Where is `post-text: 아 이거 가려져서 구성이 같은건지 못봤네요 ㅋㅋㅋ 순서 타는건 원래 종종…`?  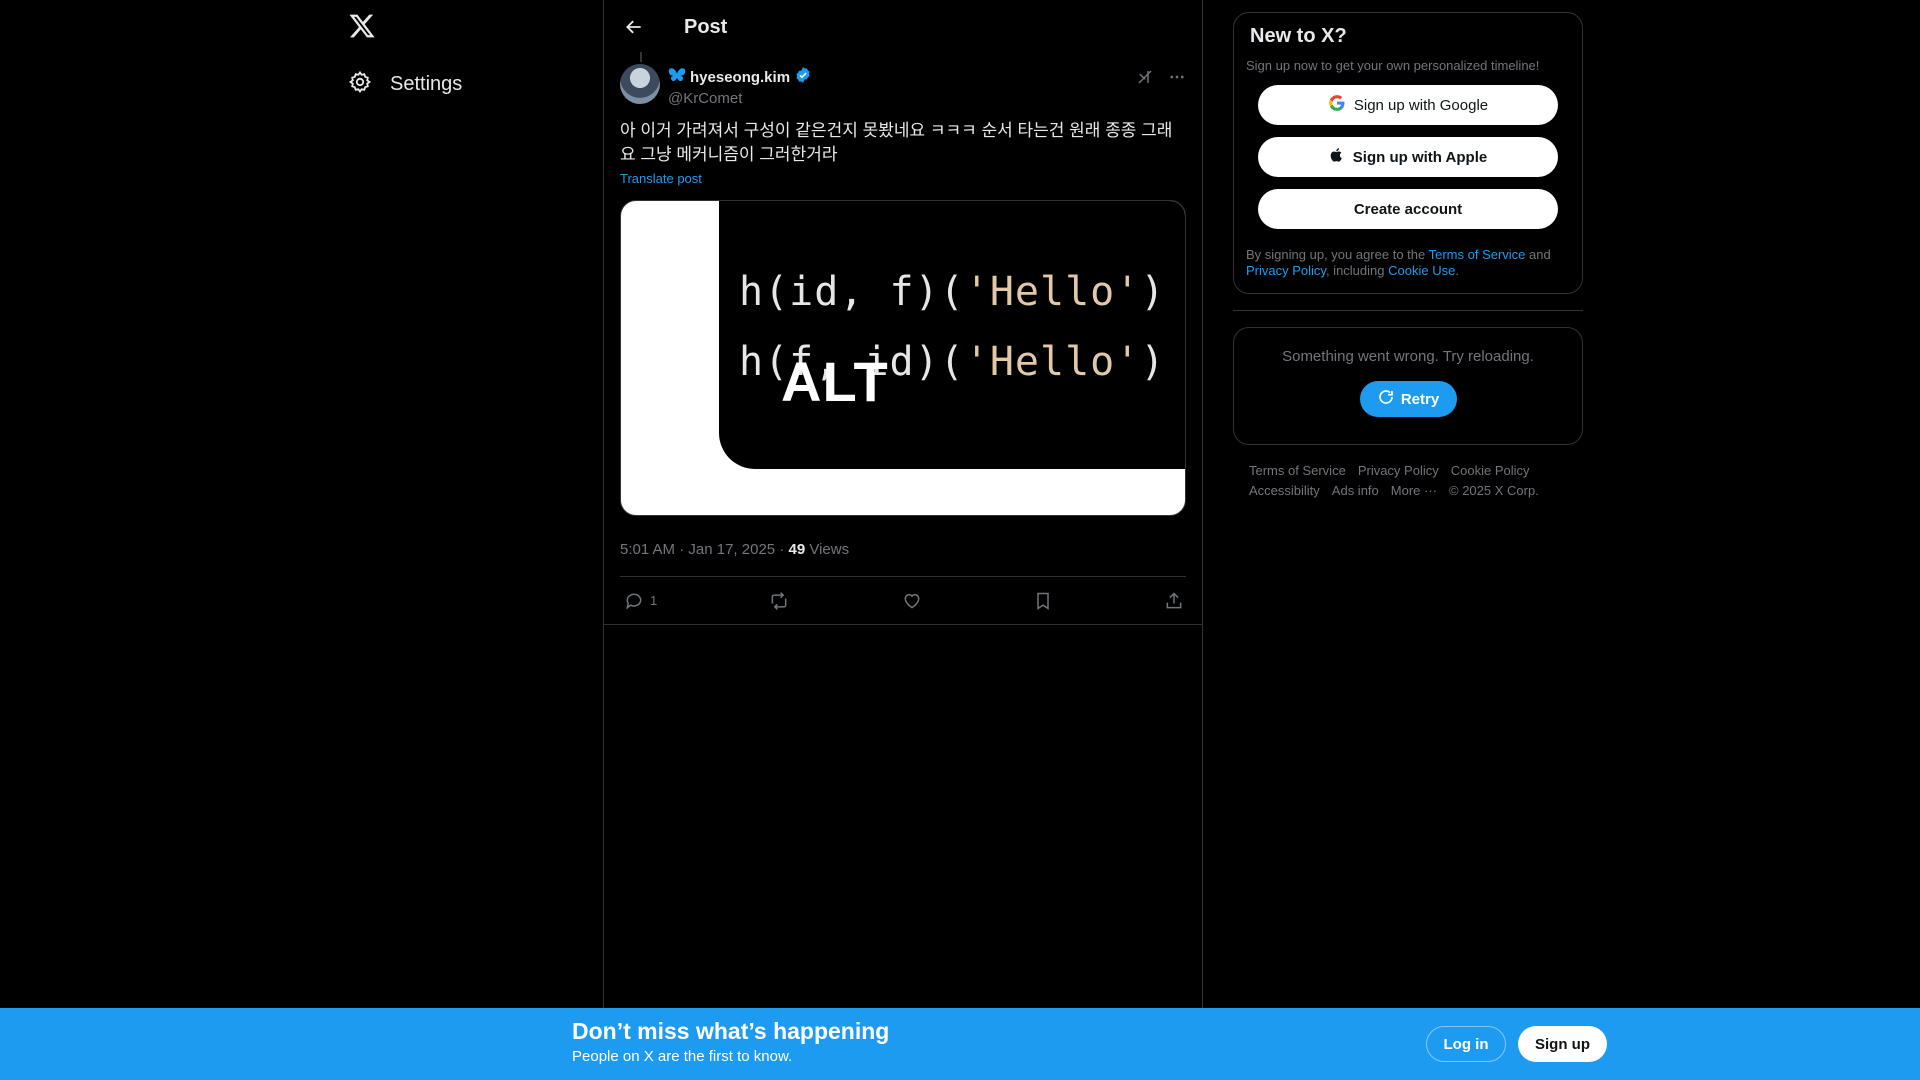 post-text: 아 이거 가려져서 구성이 같은건지 못봤네요 ㅋㅋㅋ 순서 타는건 원래 종종… is located at coordinates (896, 142).